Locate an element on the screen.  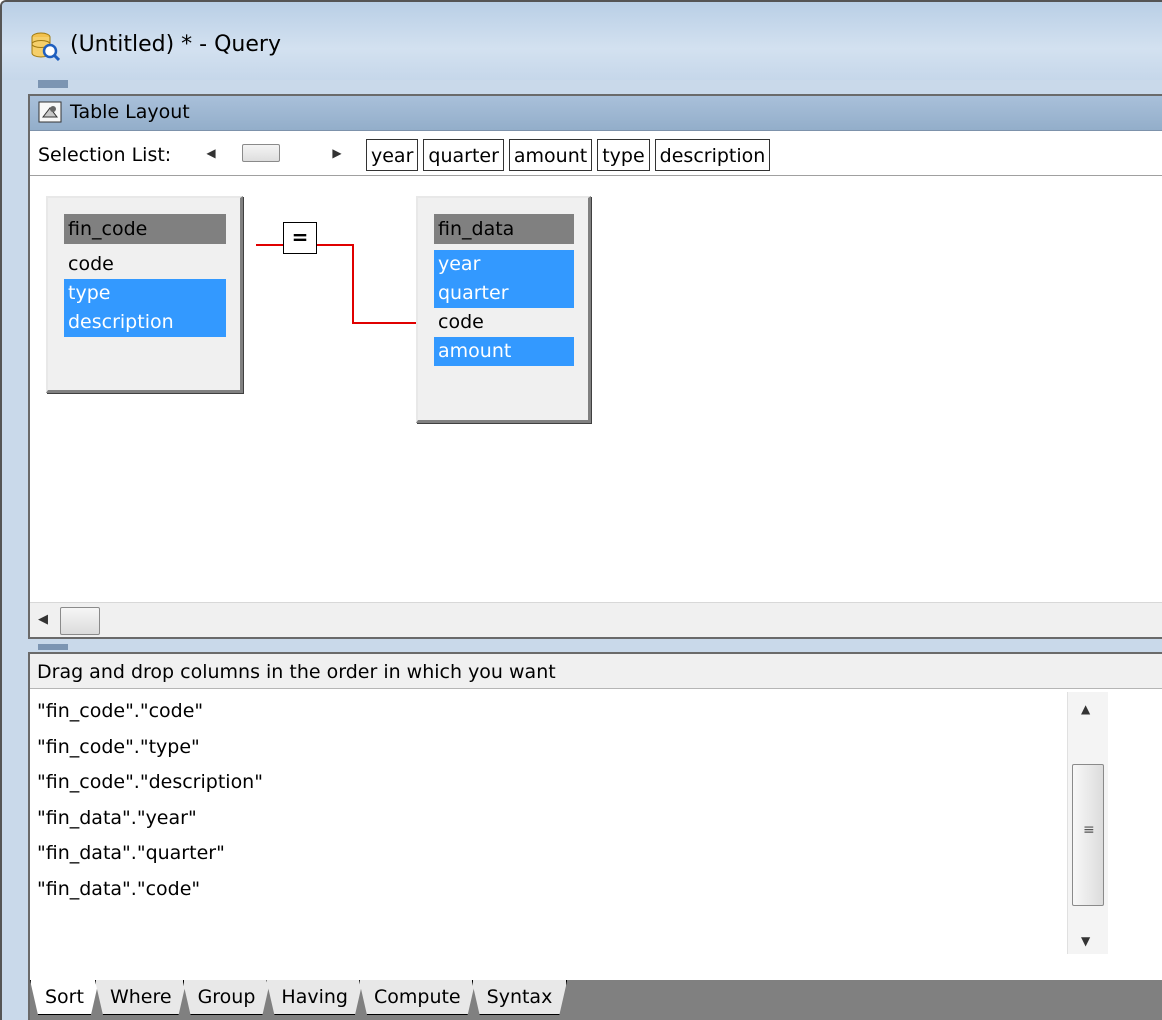
tab-syntax: Syntax is located at coordinates (520, 997).